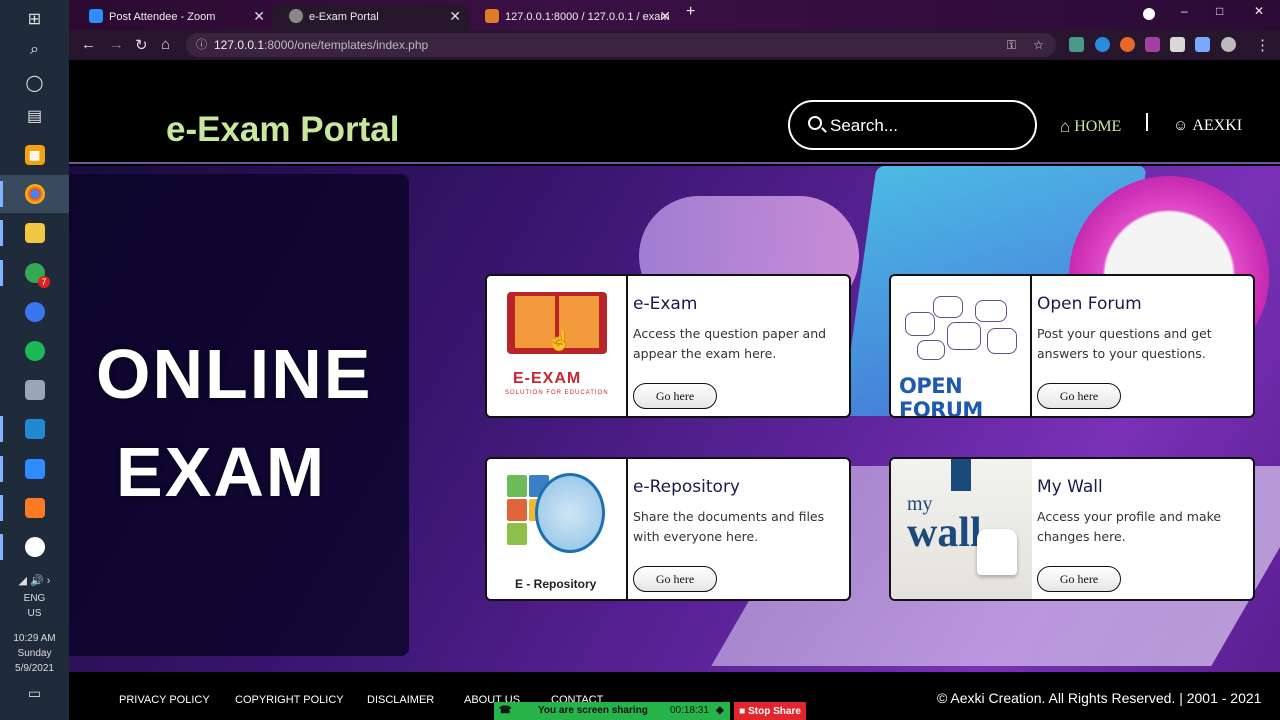 The image size is (1280, 720). What do you see at coordinates (116, 44) in the screenshot?
I see `forward-icon: →` at bounding box center [116, 44].